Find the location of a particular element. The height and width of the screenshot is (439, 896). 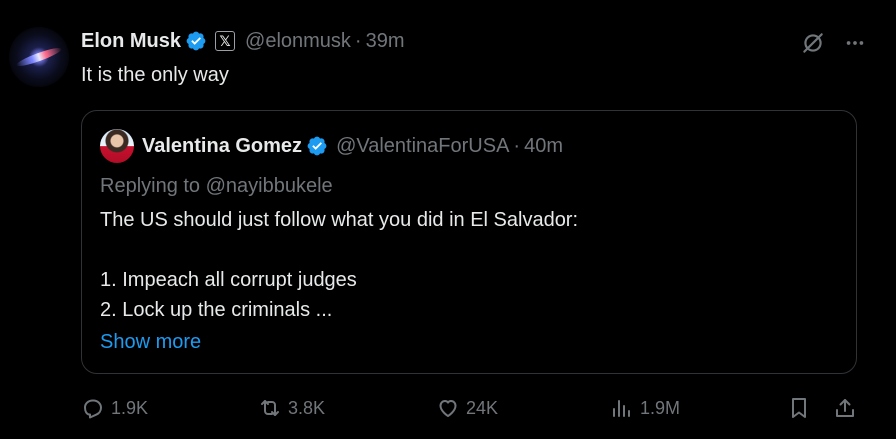

quote-author-handle: @ValentinaForUSA is located at coordinates (422, 146).